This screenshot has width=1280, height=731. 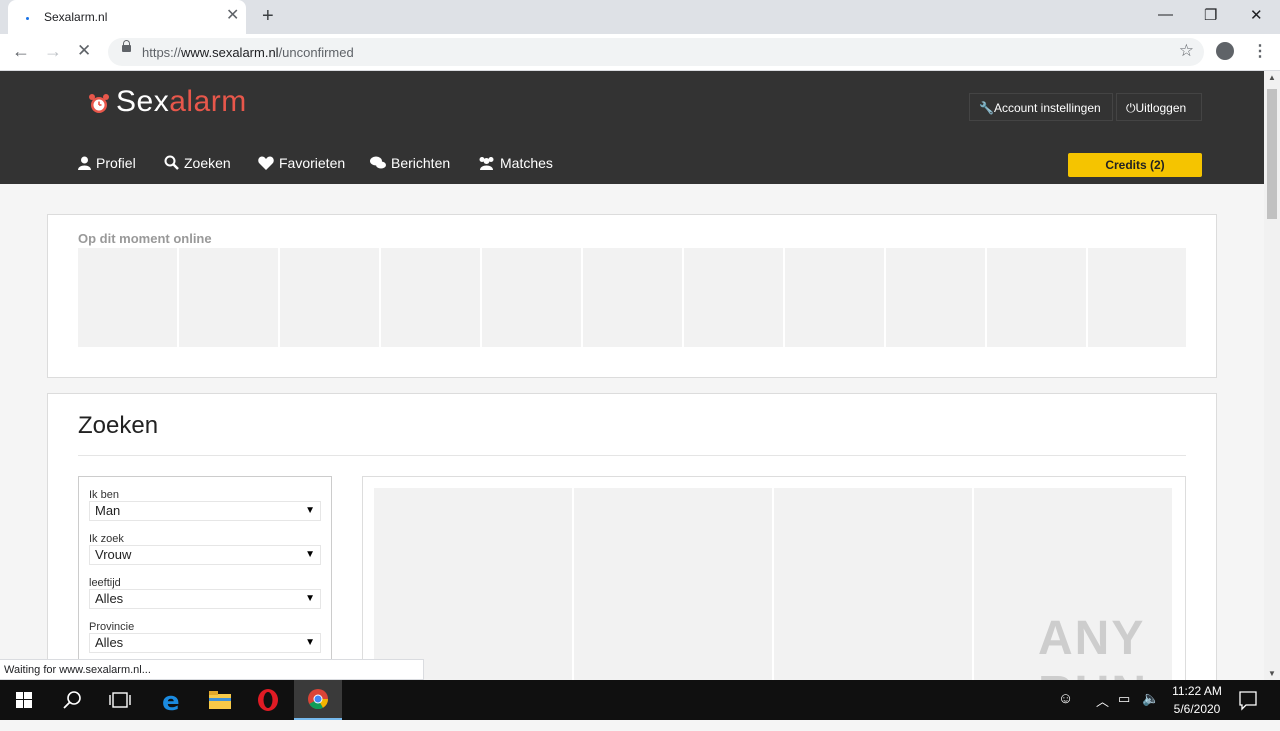 What do you see at coordinates (126, 46) in the screenshot?
I see `lock-icon` at bounding box center [126, 46].